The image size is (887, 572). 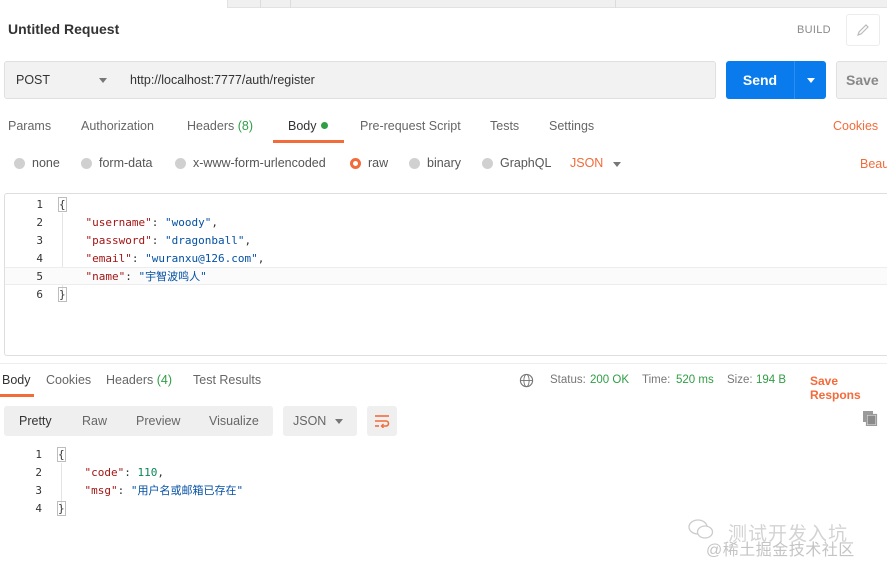 What do you see at coordinates (118, 240) in the screenshot?
I see `json-key: "password"` at bounding box center [118, 240].